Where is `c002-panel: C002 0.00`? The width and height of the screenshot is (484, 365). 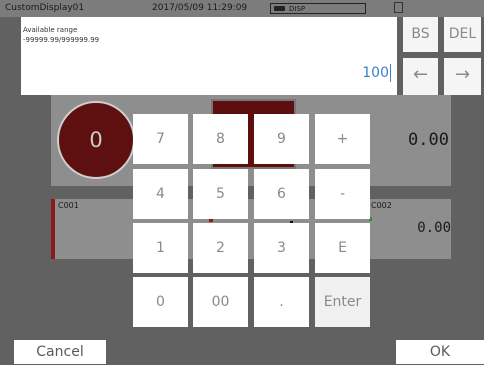 c002-panel: C002 0.00 is located at coordinates (410, 229).